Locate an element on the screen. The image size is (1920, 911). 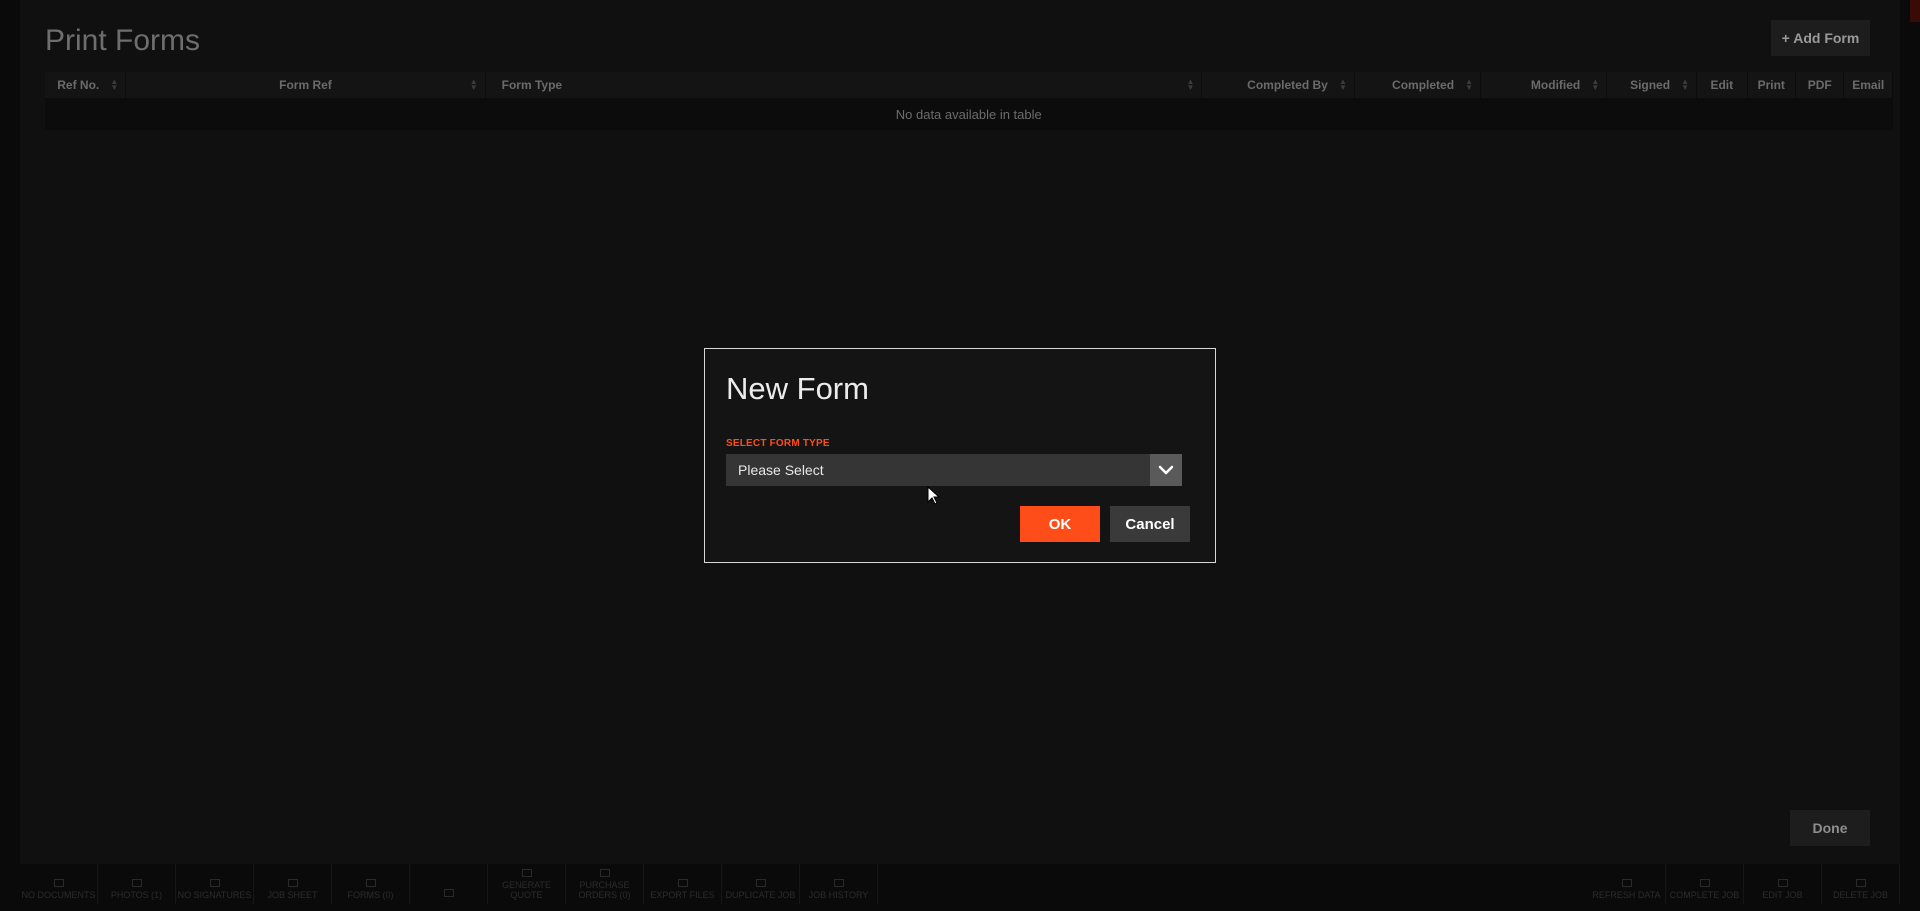
empty-table-message: No data available in table is located at coordinates (969, 114).